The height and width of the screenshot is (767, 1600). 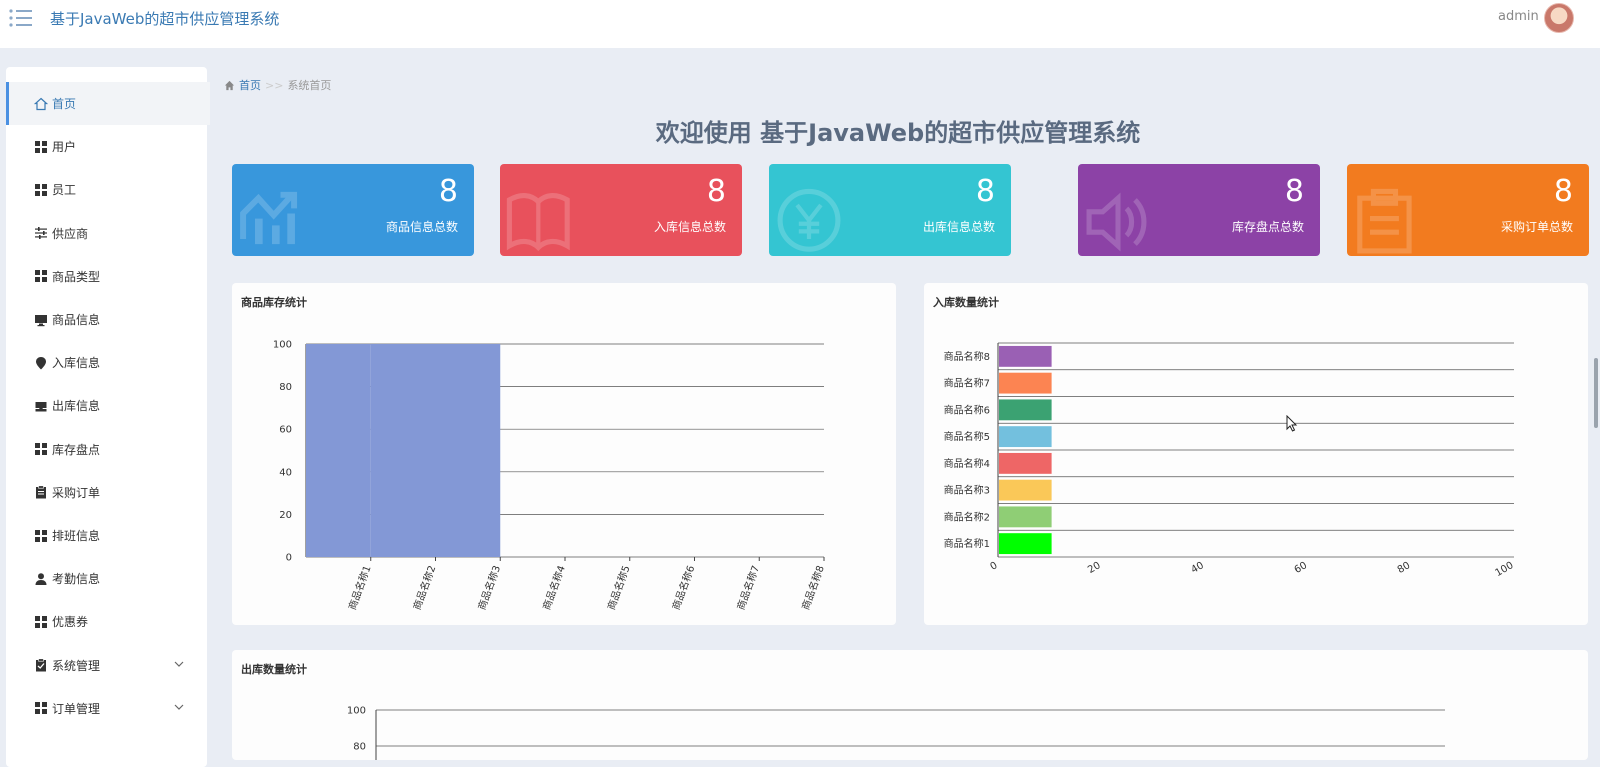 What do you see at coordinates (106, 708) in the screenshot?
I see `sidebar-item: 订单管理` at bounding box center [106, 708].